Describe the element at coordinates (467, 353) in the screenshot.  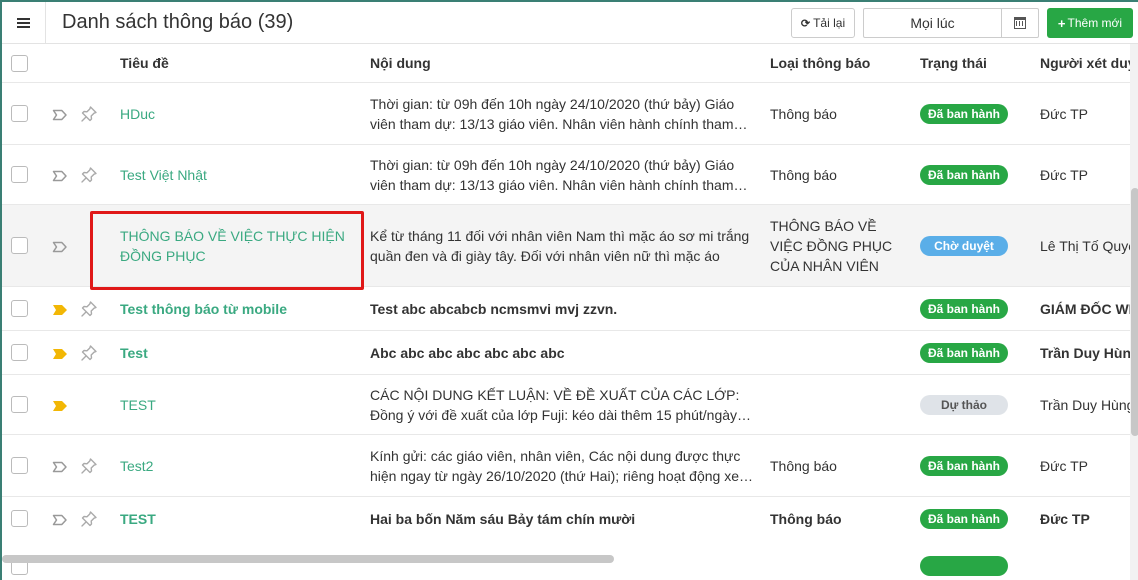
I see `row-content: Abc abc abc abc abc abc abc` at that location.